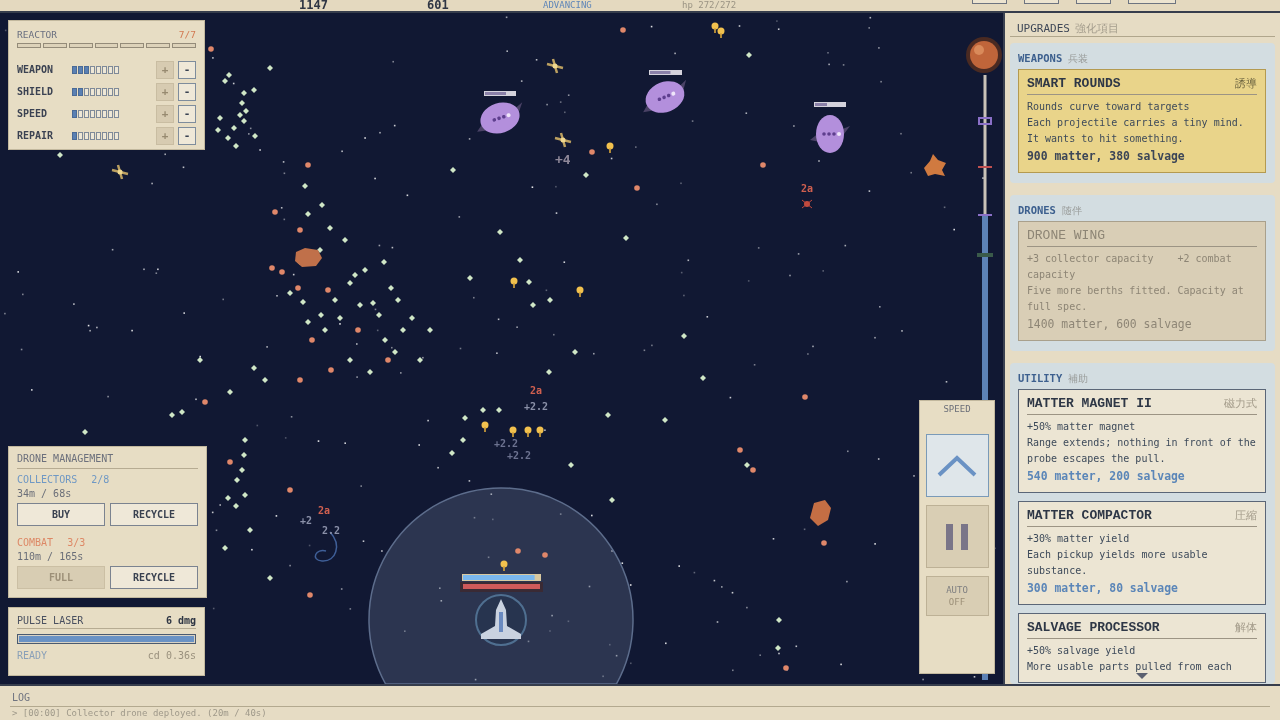 This screenshot has width=1280, height=720. I want to click on upgrade-description: More usable parts pulled from each, so click(1130, 667).